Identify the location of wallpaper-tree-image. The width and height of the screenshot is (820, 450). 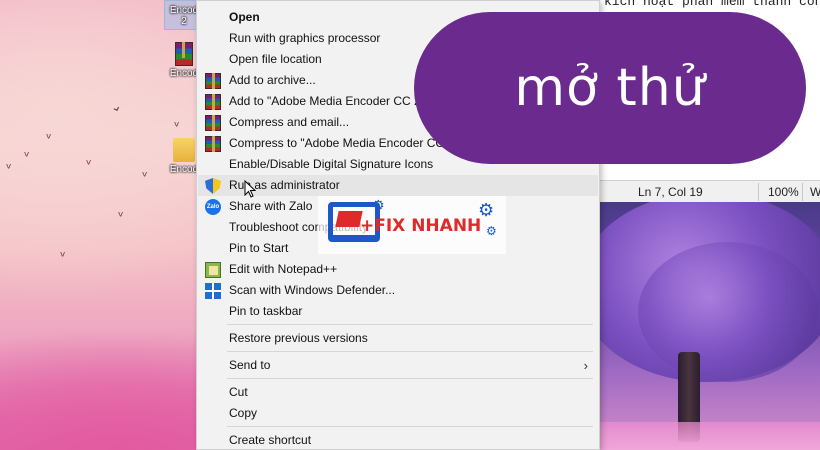
(709, 326).